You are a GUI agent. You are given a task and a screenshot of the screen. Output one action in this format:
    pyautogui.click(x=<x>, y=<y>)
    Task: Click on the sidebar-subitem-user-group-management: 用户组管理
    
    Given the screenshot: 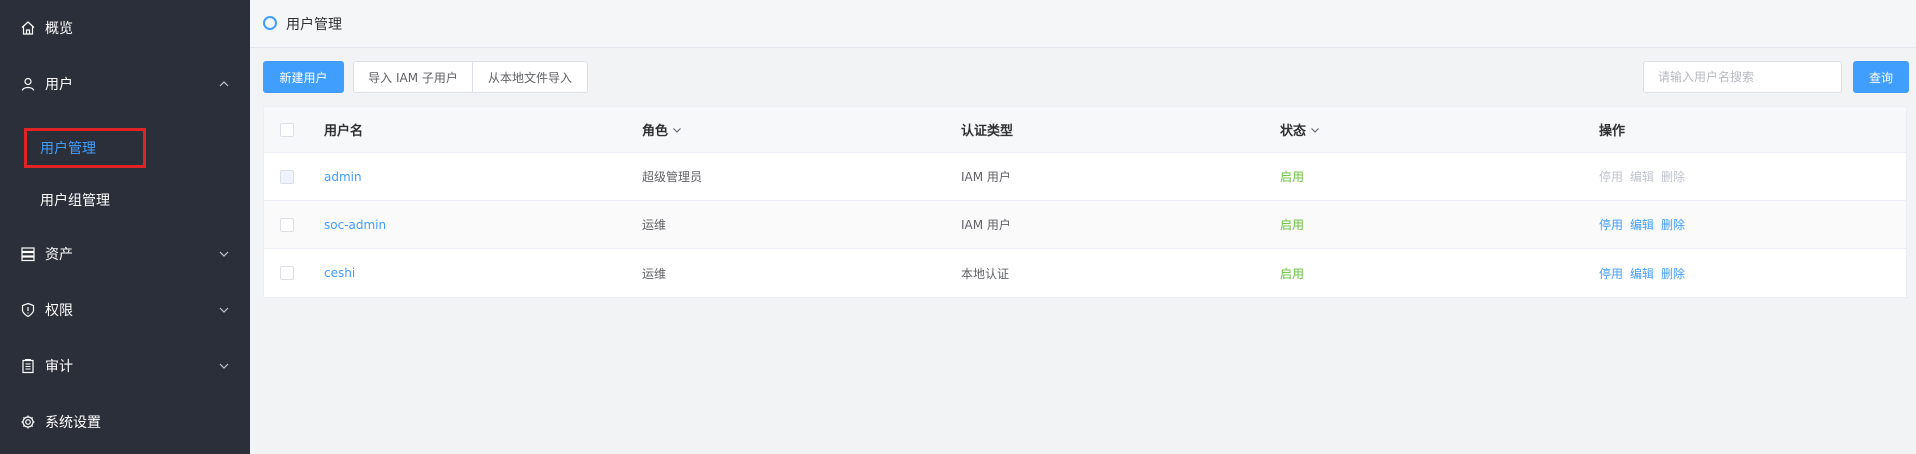 What is the action you would take?
    pyautogui.click(x=125, y=200)
    